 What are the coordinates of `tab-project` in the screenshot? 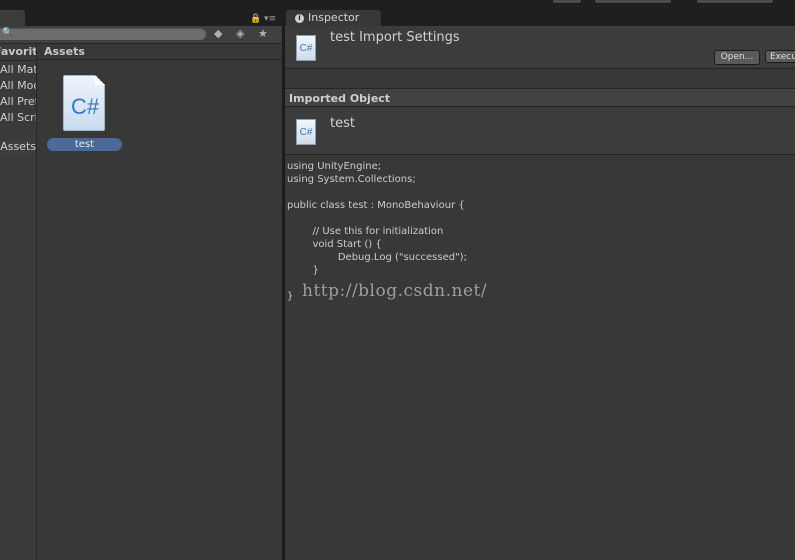 It's located at (12, 18).